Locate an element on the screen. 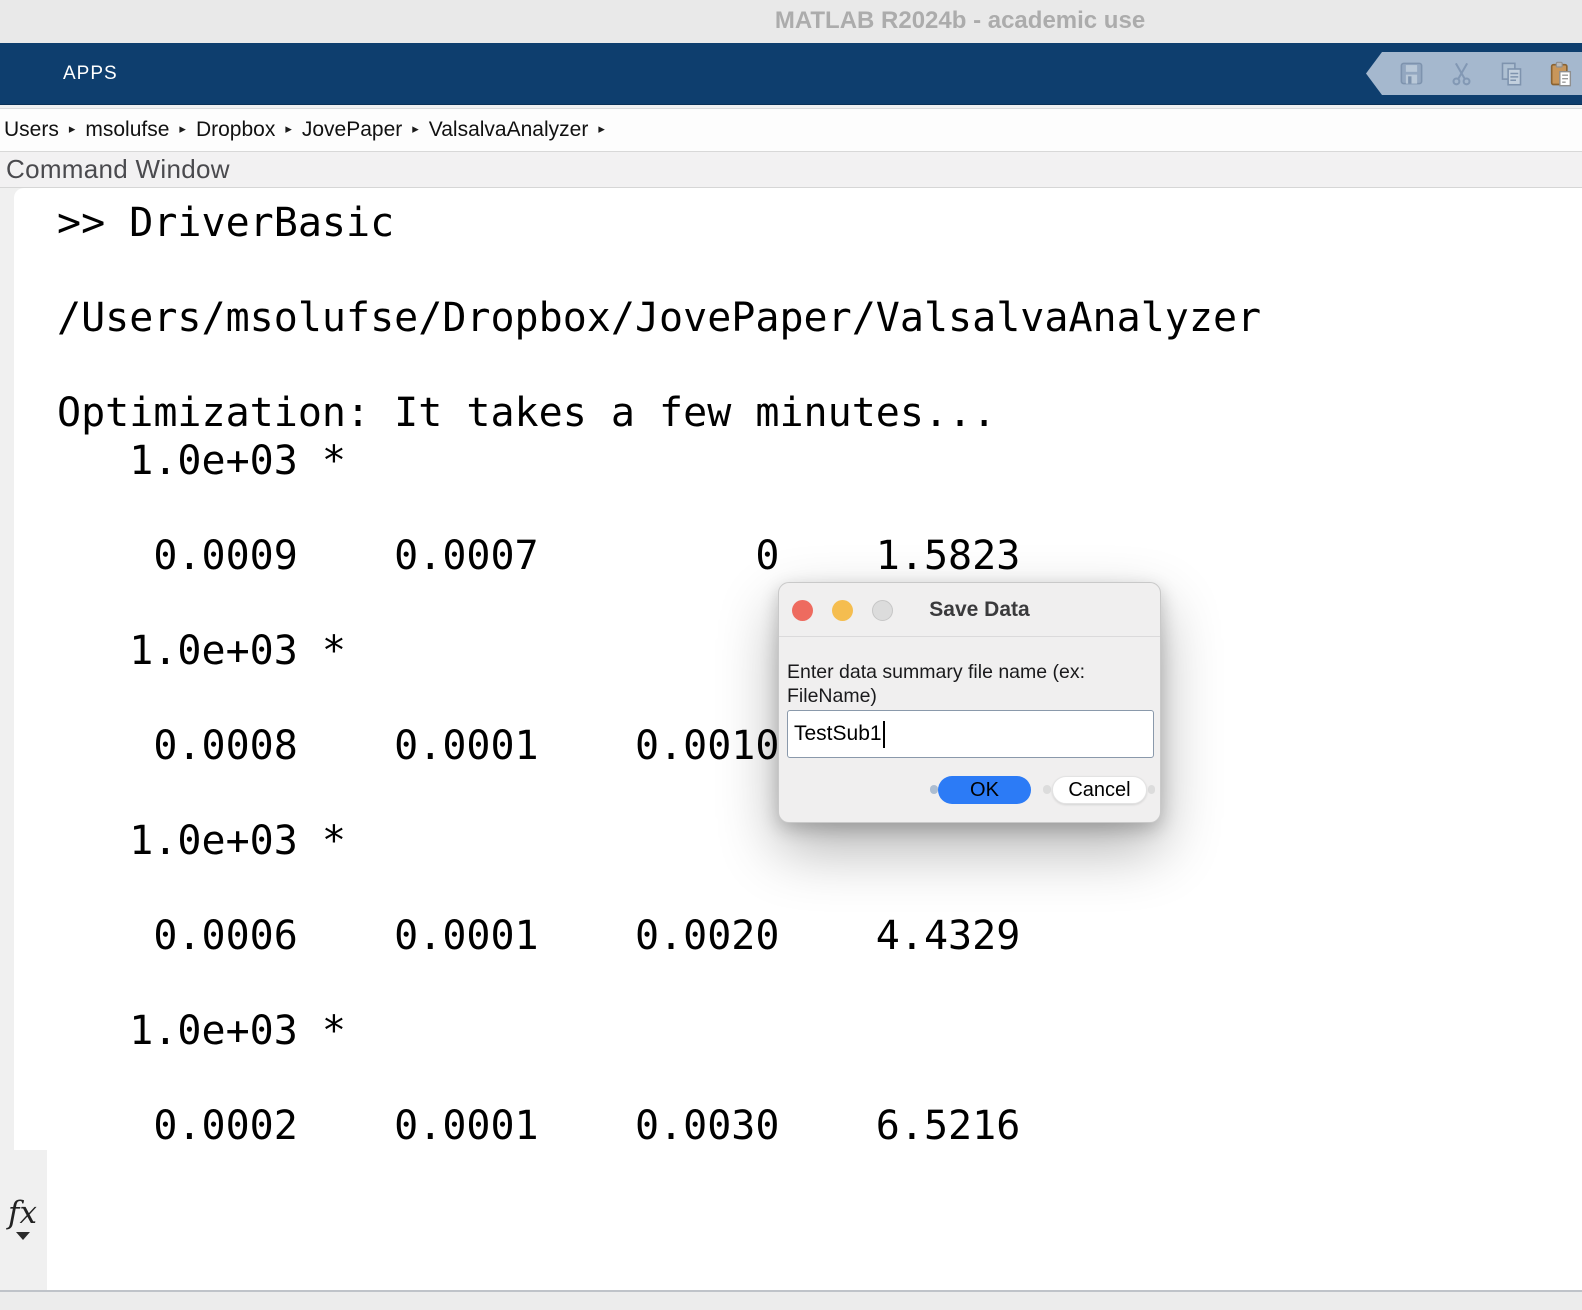 The height and width of the screenshot is (1310, 1582). text-cursor is located at coordinates (883, 734).